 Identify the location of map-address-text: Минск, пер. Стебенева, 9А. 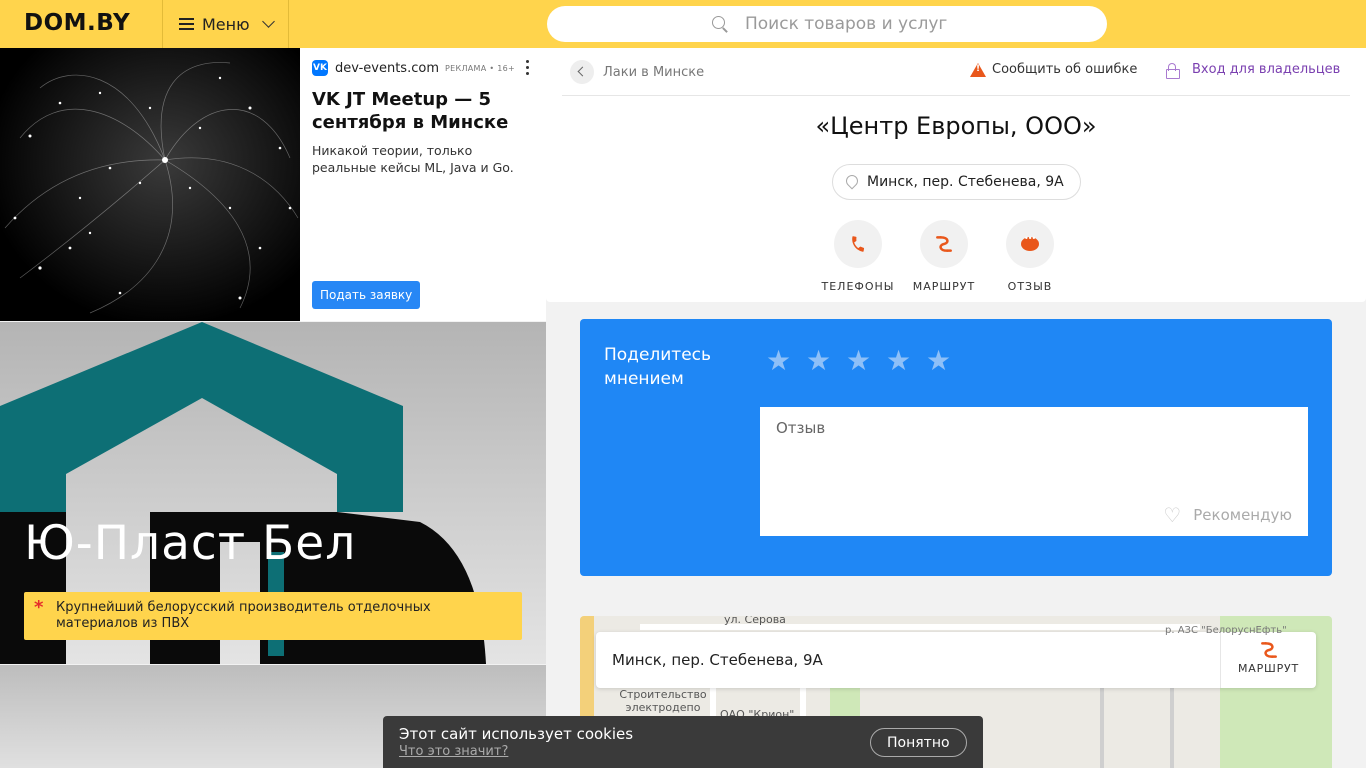
(717, 660).